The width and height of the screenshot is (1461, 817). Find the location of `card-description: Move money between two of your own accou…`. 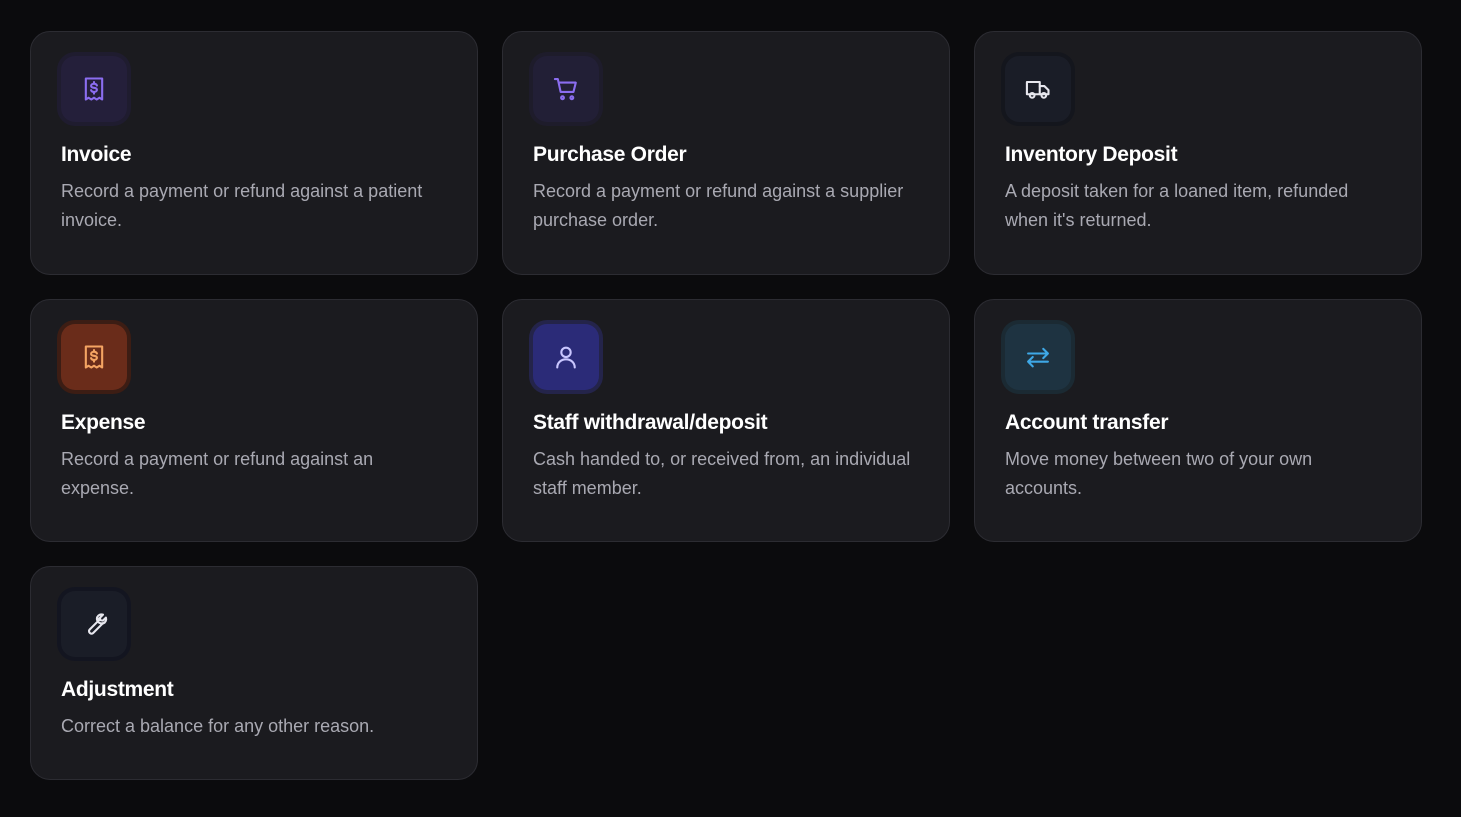

card-description: Move money between two of your own accou… is located at coordinates (1159, 473).